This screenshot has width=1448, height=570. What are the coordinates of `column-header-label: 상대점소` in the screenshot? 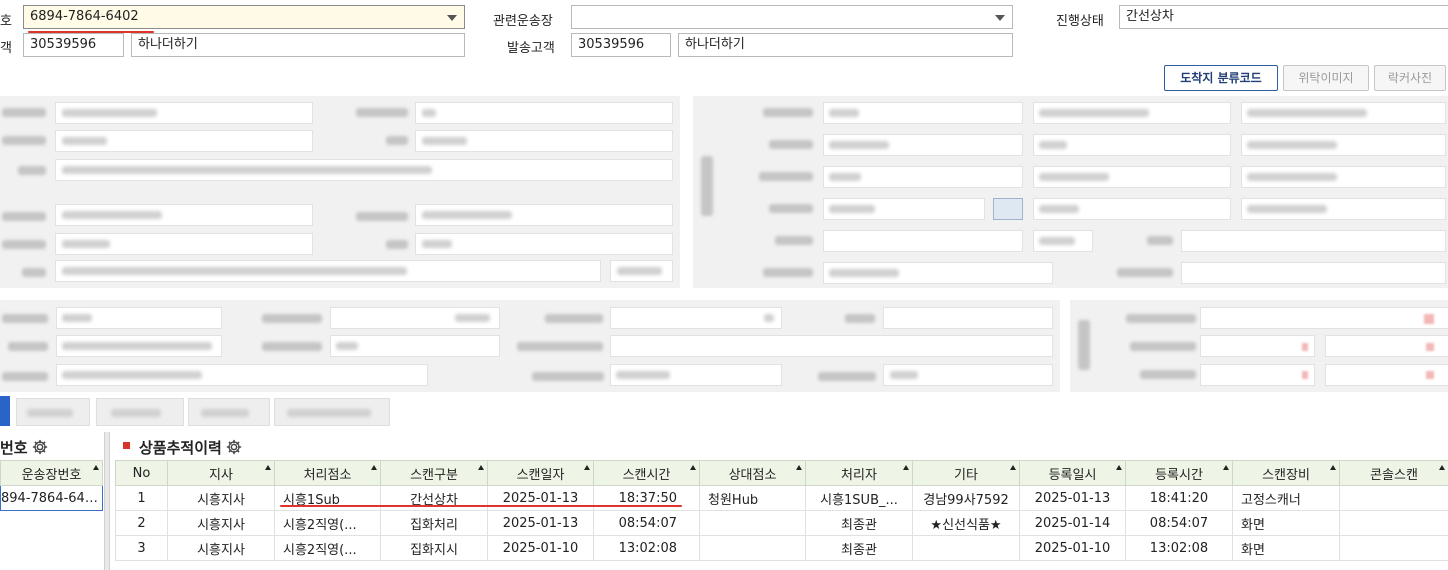 It's located at (752, 475).